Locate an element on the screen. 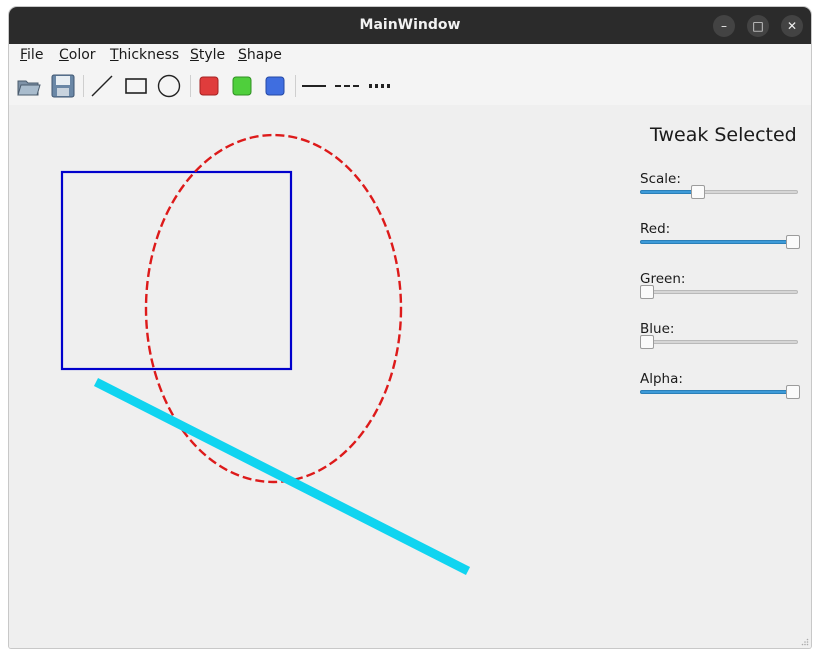  dashed-line-style-icon is located at coordinates (347, 86).